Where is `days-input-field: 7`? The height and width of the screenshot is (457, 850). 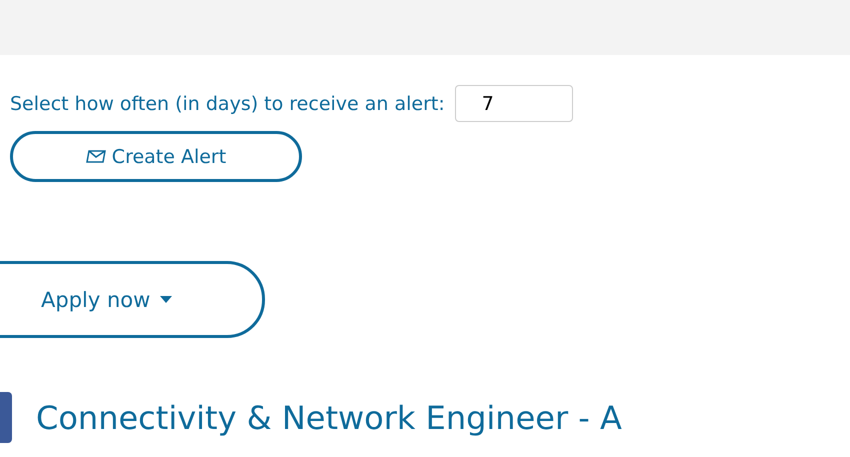 days-input-field: 7 is located at coordinates (513, 103).